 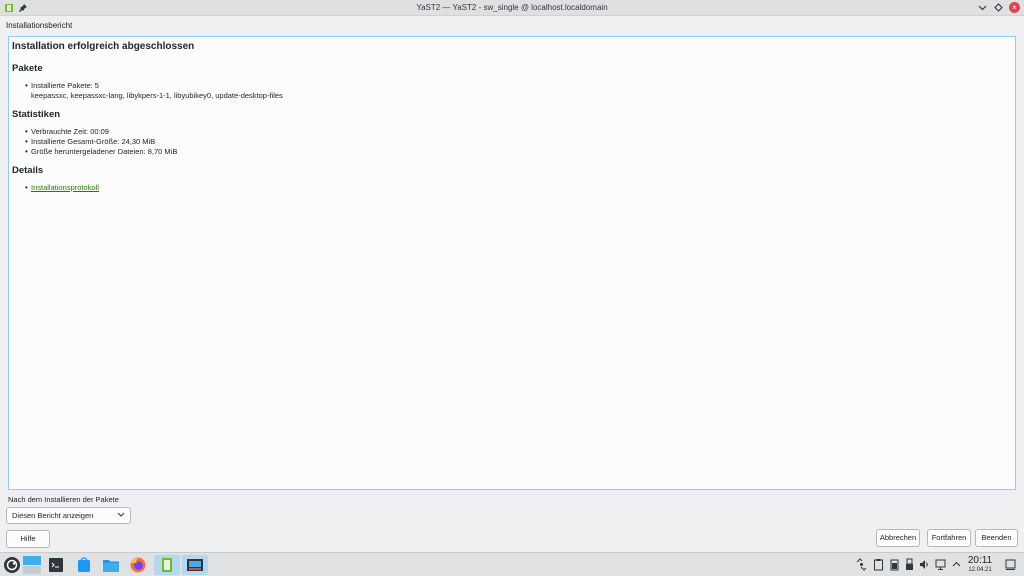 I want to click on after-install-selected: Diesen Bericht anzeigen, so click(x=53, y=515).